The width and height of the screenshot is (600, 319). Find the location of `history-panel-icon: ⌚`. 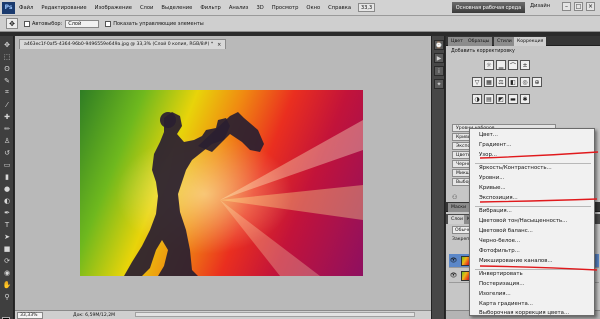

history-panel-icon: ⌚ is located at coordinates (439, 45).